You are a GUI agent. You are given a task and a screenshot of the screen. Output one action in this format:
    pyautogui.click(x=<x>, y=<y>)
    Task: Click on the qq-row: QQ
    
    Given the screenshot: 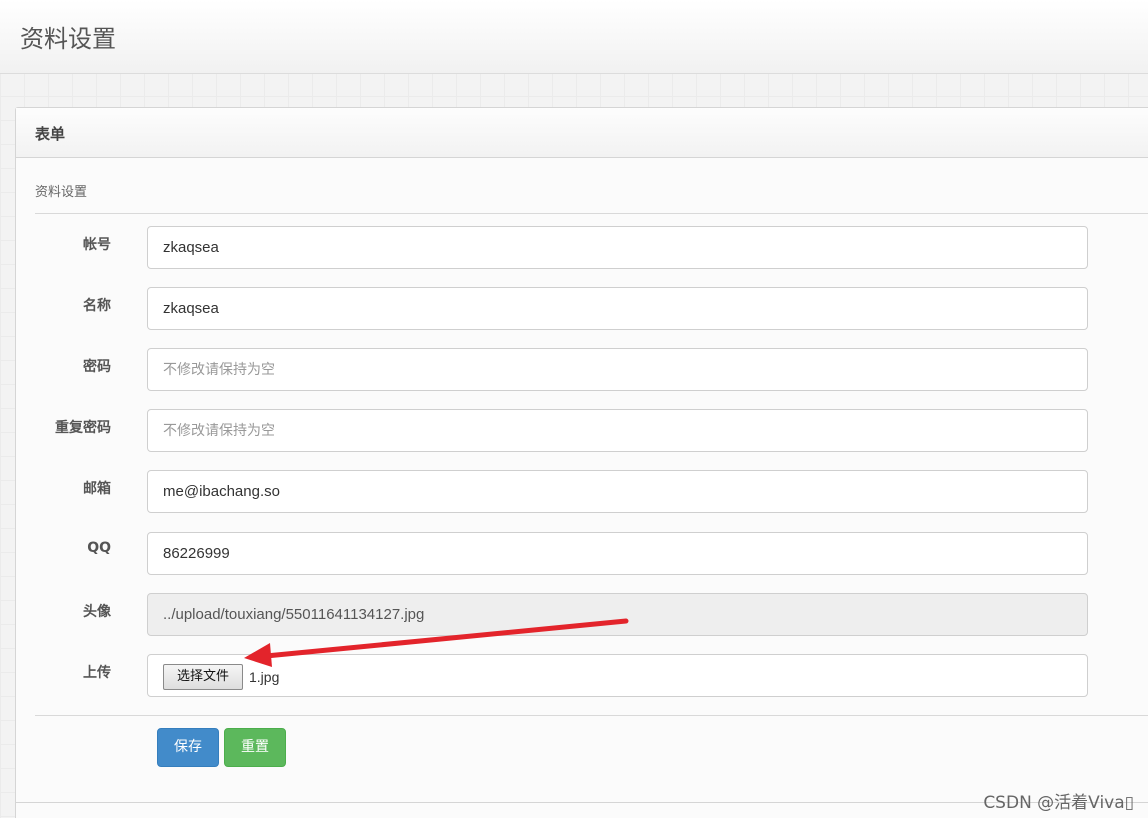 What is the action you would take?
    pyautogui.click(x=582, y=553)
    